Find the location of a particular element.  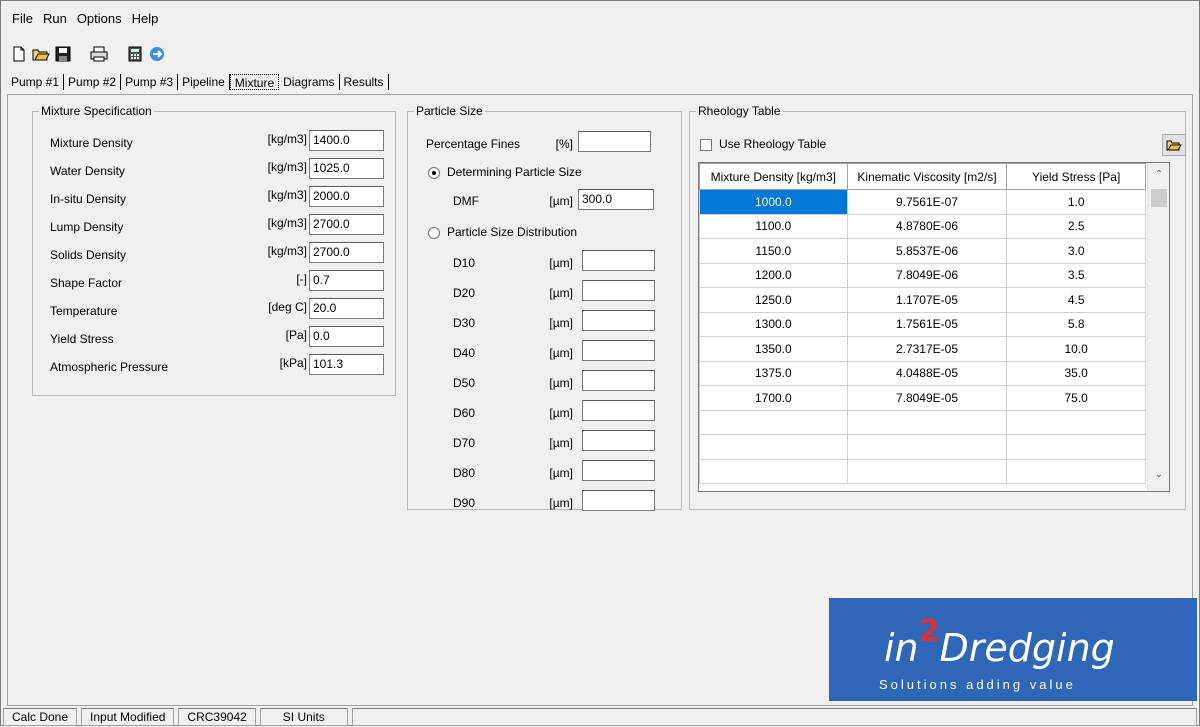

table-cell: 3.5 is located at coordinates (1076, 275).